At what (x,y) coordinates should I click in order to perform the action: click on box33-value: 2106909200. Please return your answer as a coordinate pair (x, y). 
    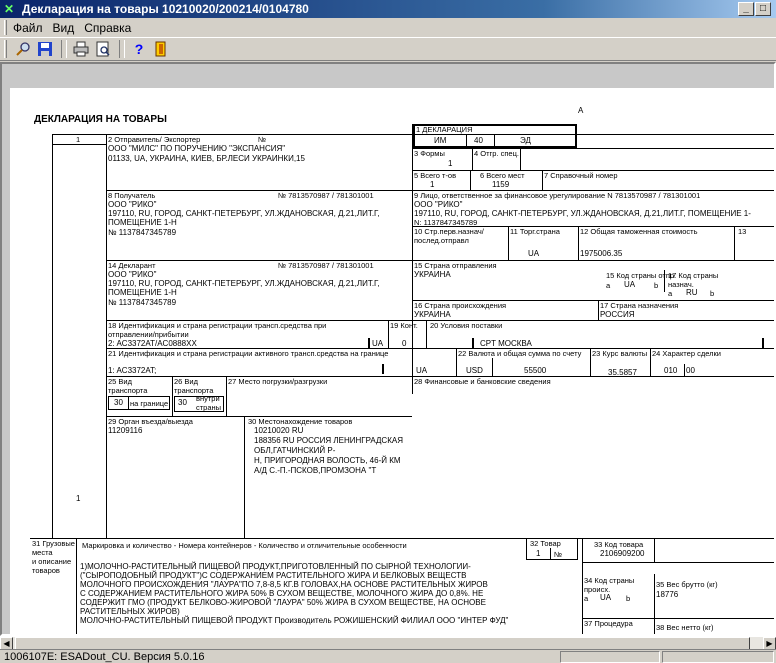
    Looking at the image, I should click on (622, 553).